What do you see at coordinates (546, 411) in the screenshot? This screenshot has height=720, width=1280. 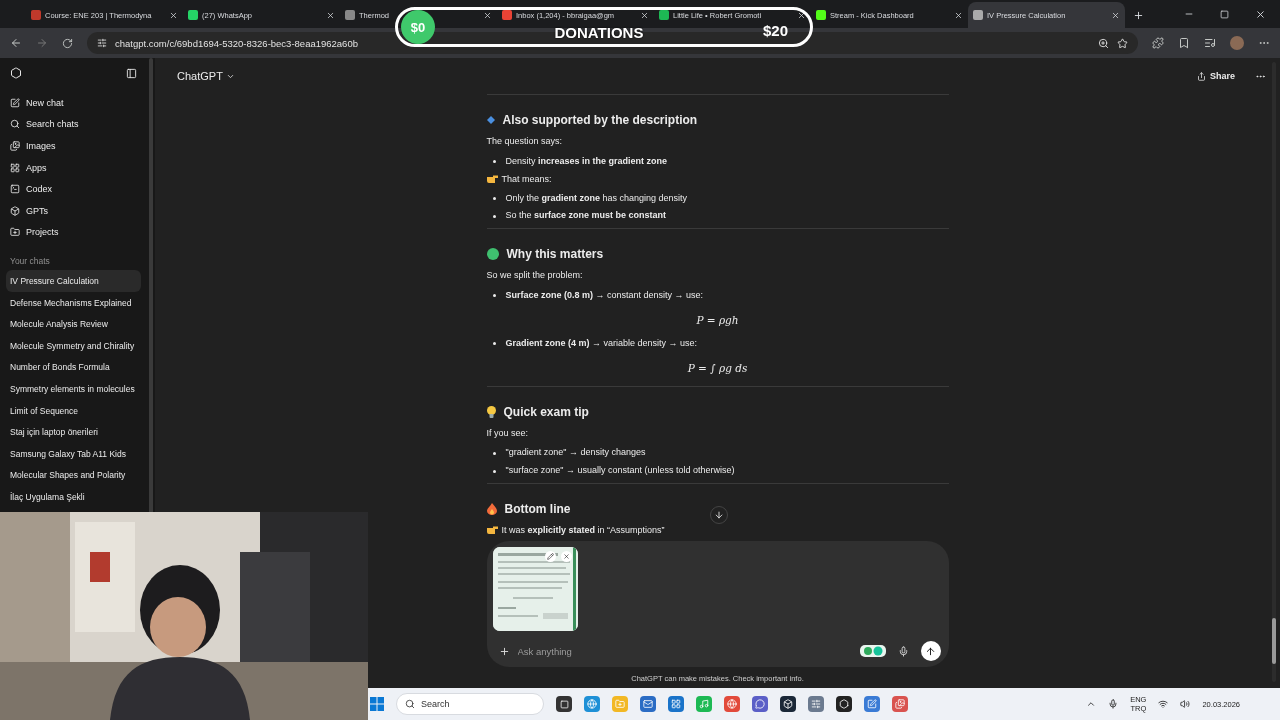 I see `section-heading: Quick exam tip` at bounding box center [546, 411].